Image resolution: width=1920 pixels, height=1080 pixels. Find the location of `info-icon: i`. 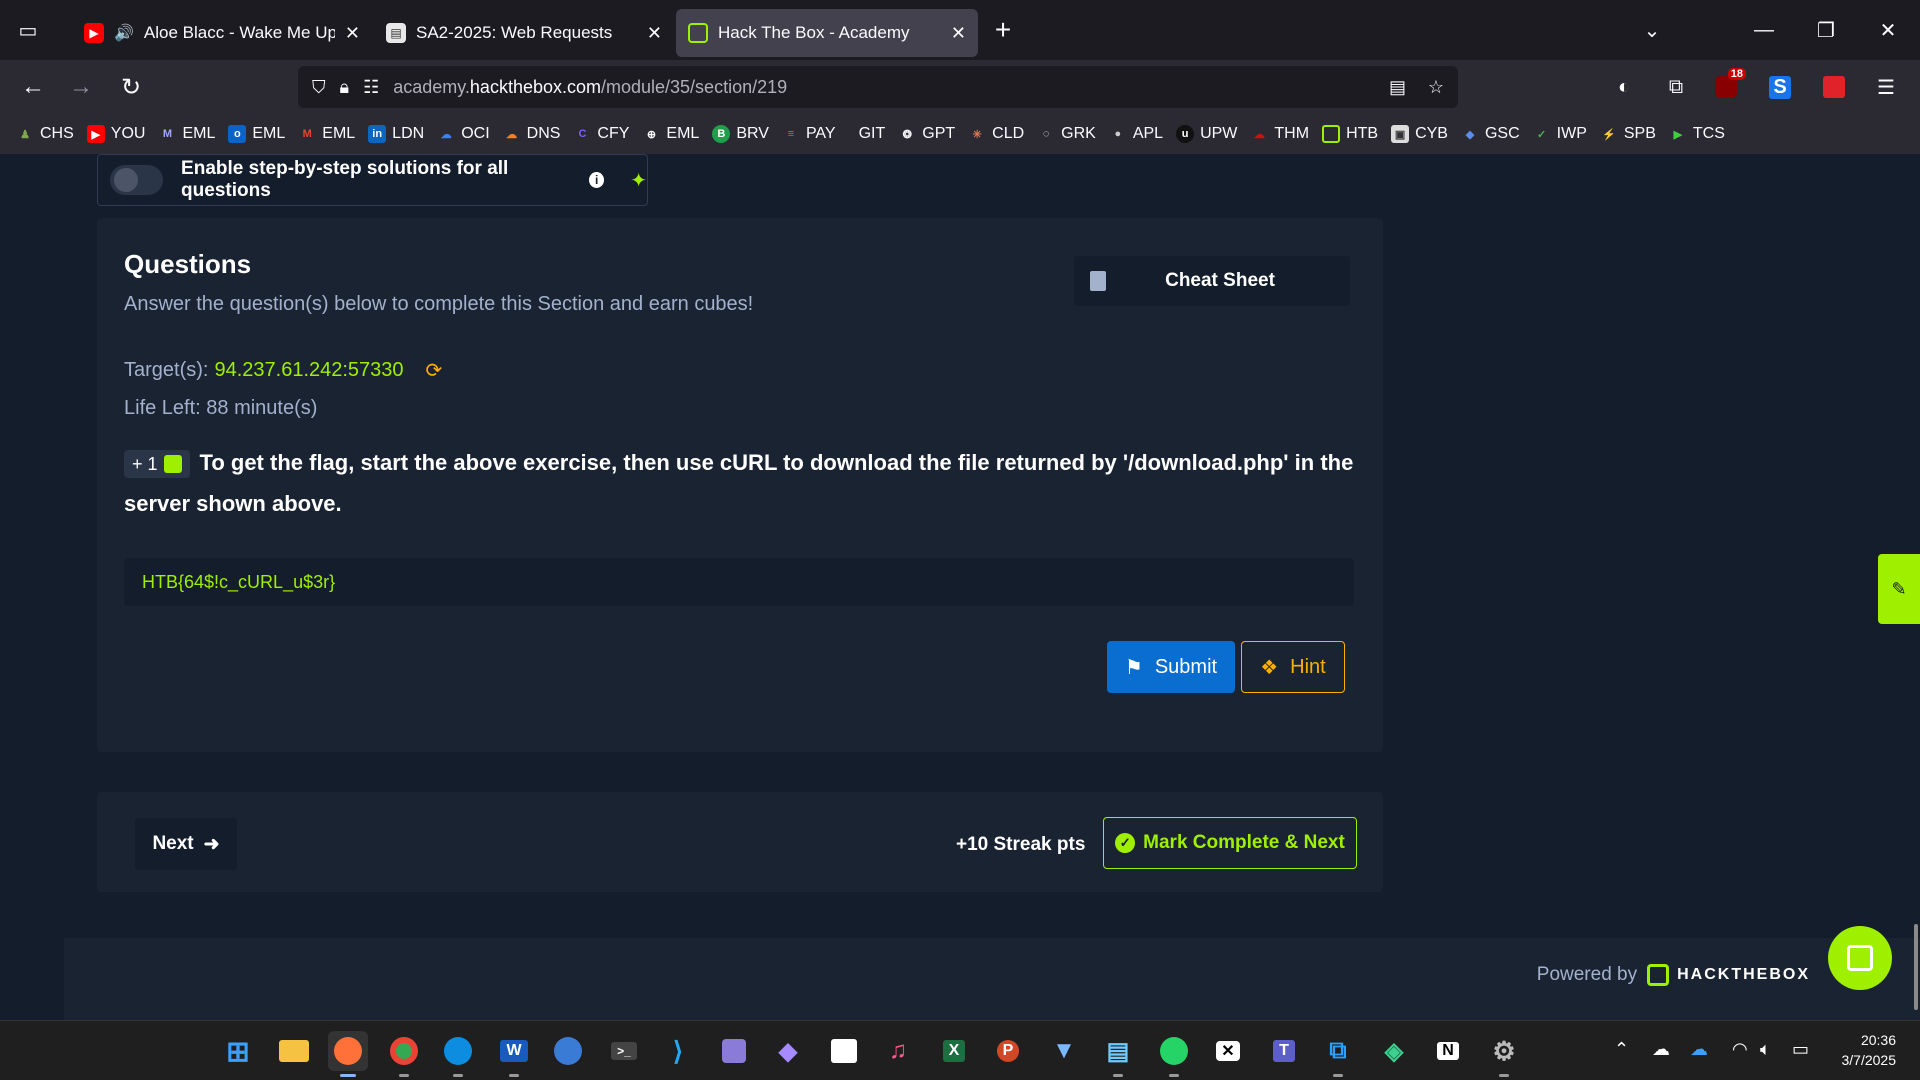

info-icon: i is located at coordinates (597, 180).